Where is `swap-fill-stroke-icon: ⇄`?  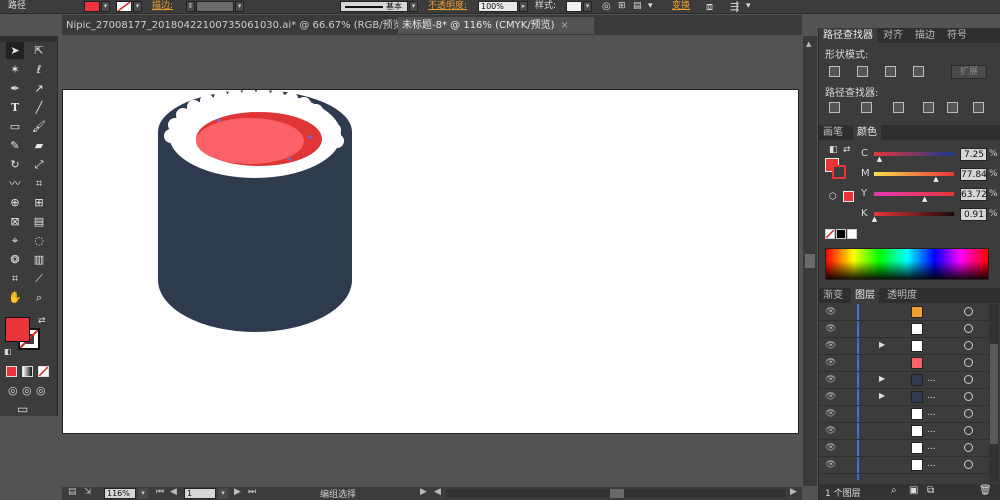
swap-fill-stroke-icon: ⇄ is located at coordinates (847, 150).